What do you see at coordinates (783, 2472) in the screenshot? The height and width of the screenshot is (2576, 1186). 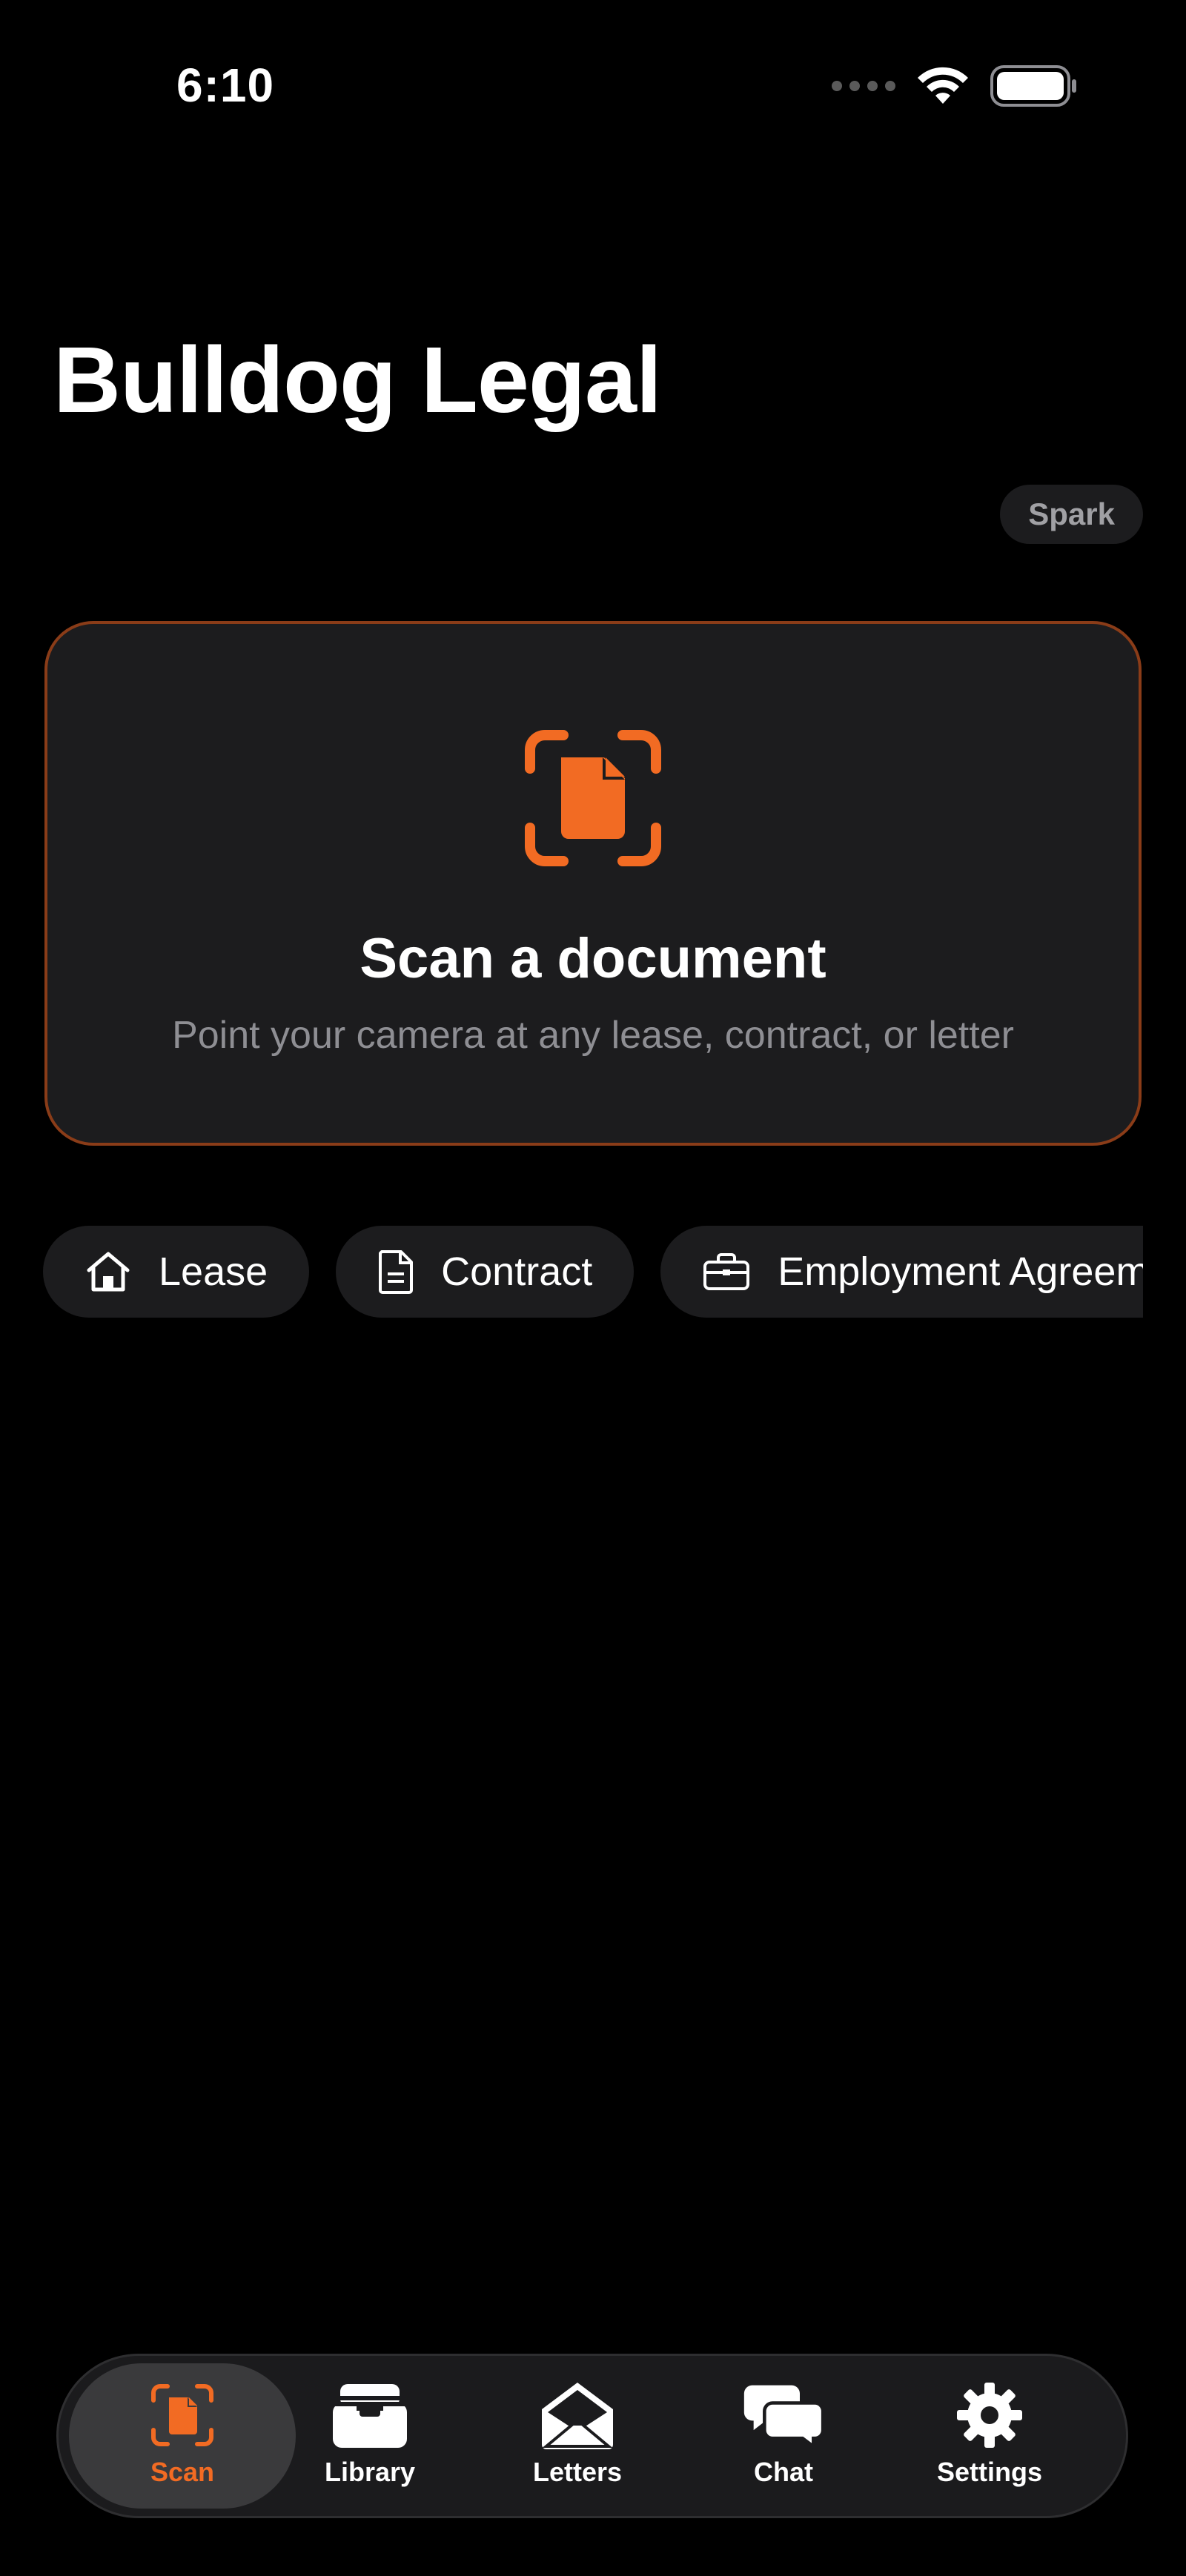 I see `tab-label: Chat` at bounding box center [783, 2472].